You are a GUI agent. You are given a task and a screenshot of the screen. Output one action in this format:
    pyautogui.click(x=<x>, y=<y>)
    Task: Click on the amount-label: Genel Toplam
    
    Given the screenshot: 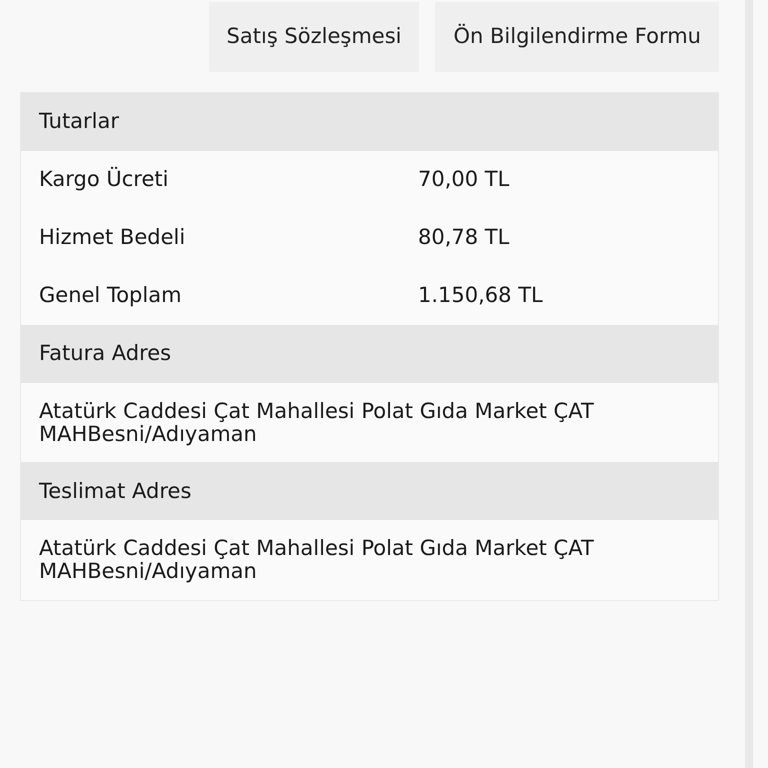 What is the action you would take?
    pyautogui.click(x=110, y=296)
    